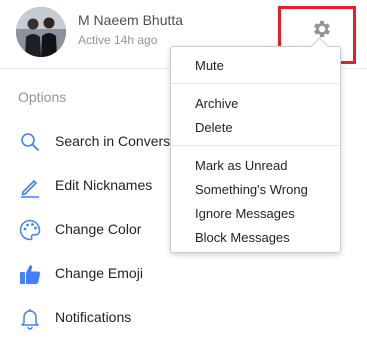  What do you see at coordinates (30, 318) in the screenshot?
I see `bell-icon` at bounding box center [30, 318].